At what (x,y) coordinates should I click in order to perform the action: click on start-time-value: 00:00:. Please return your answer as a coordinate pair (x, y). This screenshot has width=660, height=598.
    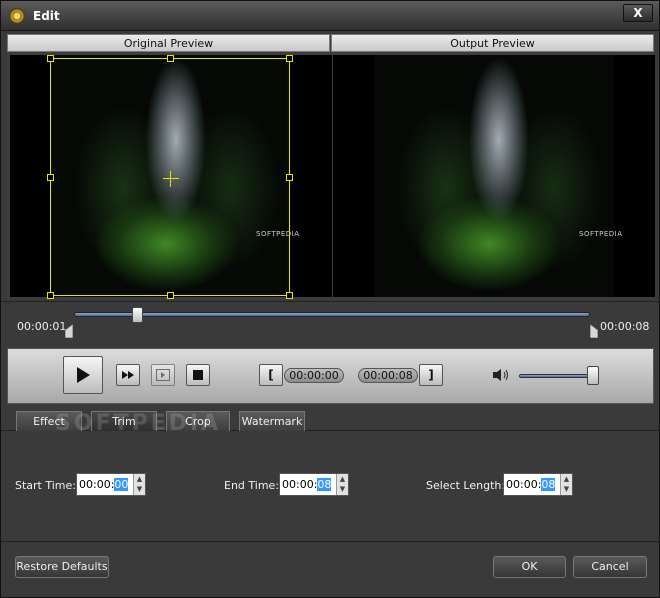
    Looking at the image, I should click on (97, 484).